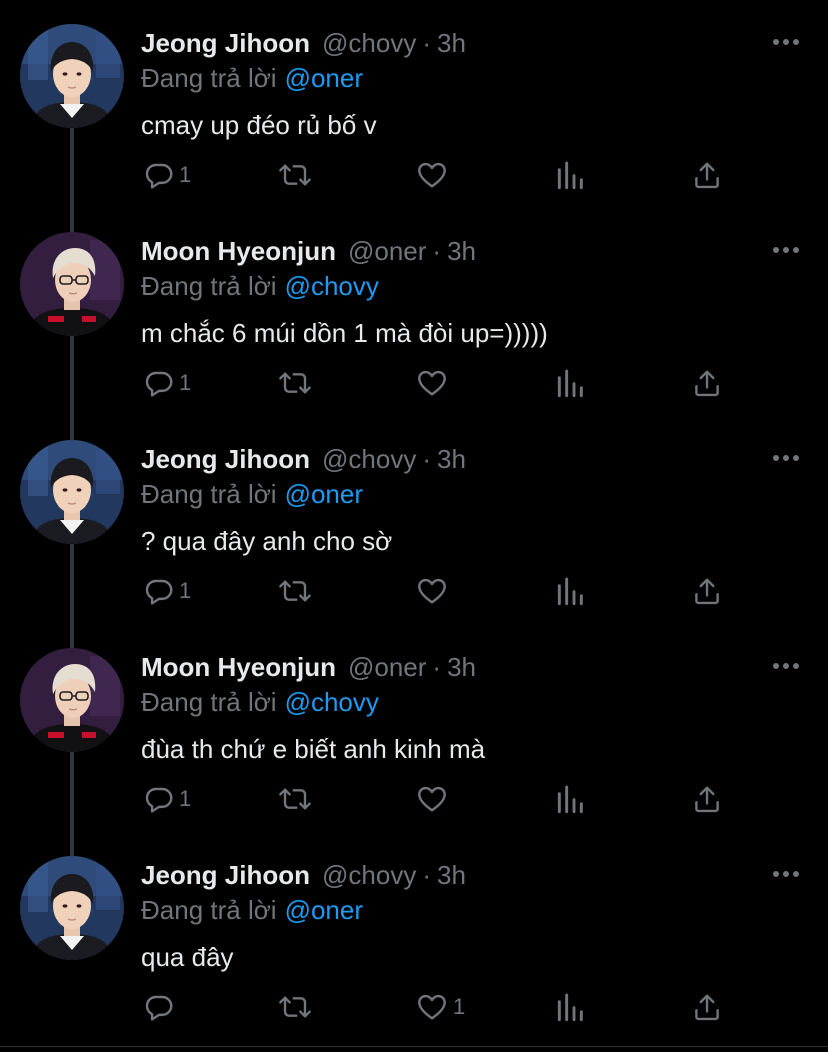 This screenshot has width=828, height=1052. What do you see at coordinates (440, 1007) in the screenshot?
I see `like-button: 1` at bounding box center [440, 1007].